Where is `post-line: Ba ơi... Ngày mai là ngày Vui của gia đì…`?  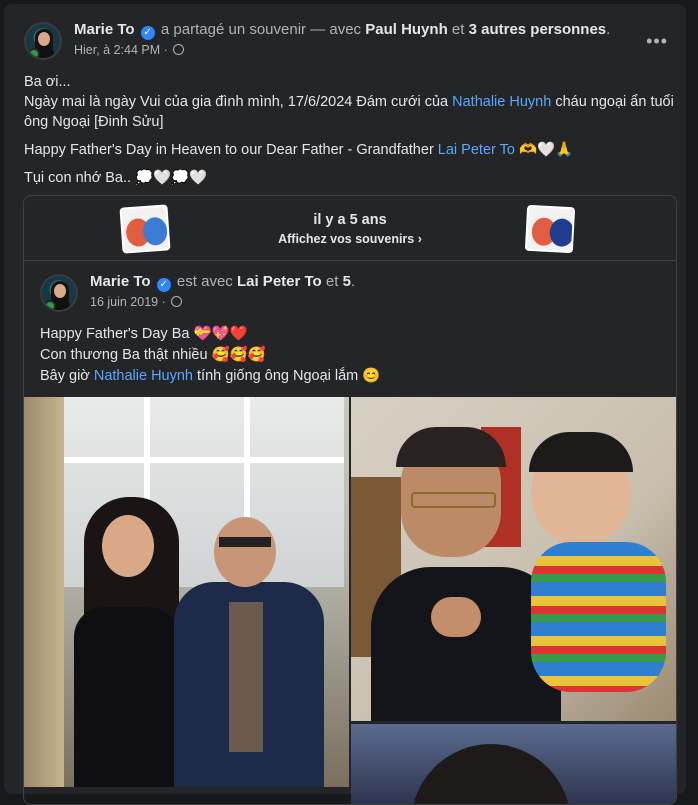
post-line: Ba ơi... Ngày mai là ngày Vui của gia đì… is located at coordinates (349, 102).